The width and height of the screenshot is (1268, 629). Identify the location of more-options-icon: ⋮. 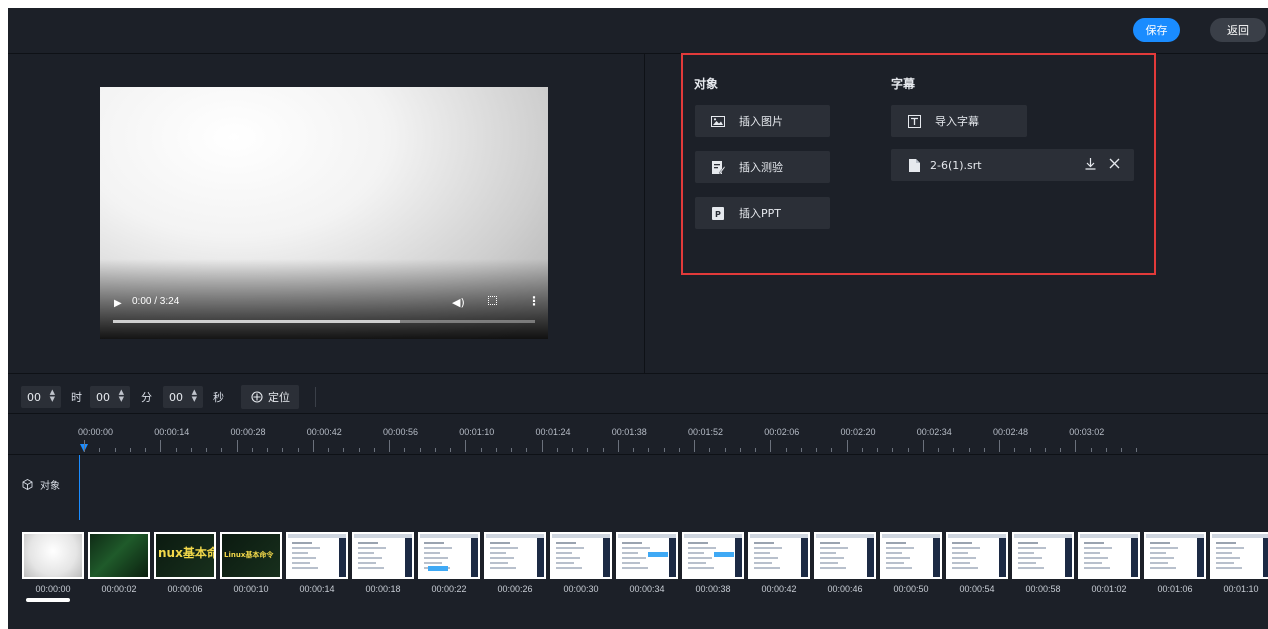
(534, 301).